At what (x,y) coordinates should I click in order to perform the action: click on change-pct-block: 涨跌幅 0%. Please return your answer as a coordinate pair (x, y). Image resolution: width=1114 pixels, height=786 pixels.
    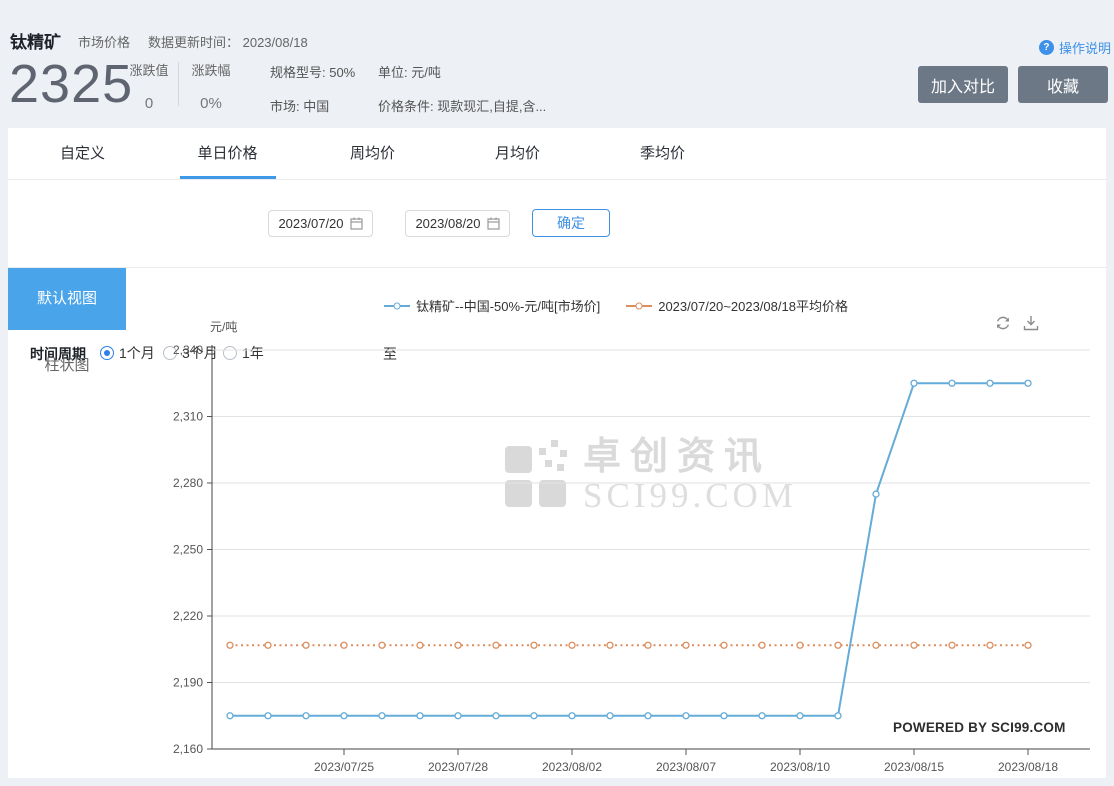
    Looking at the image, I should click on (211, 86).